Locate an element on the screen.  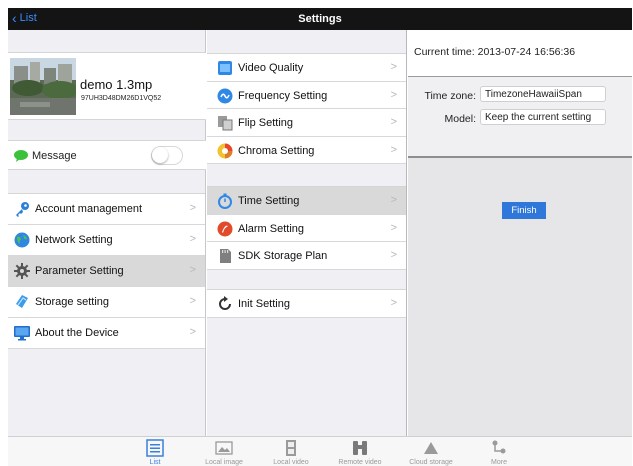
message-row: Message is located at coordinates (107, 155).